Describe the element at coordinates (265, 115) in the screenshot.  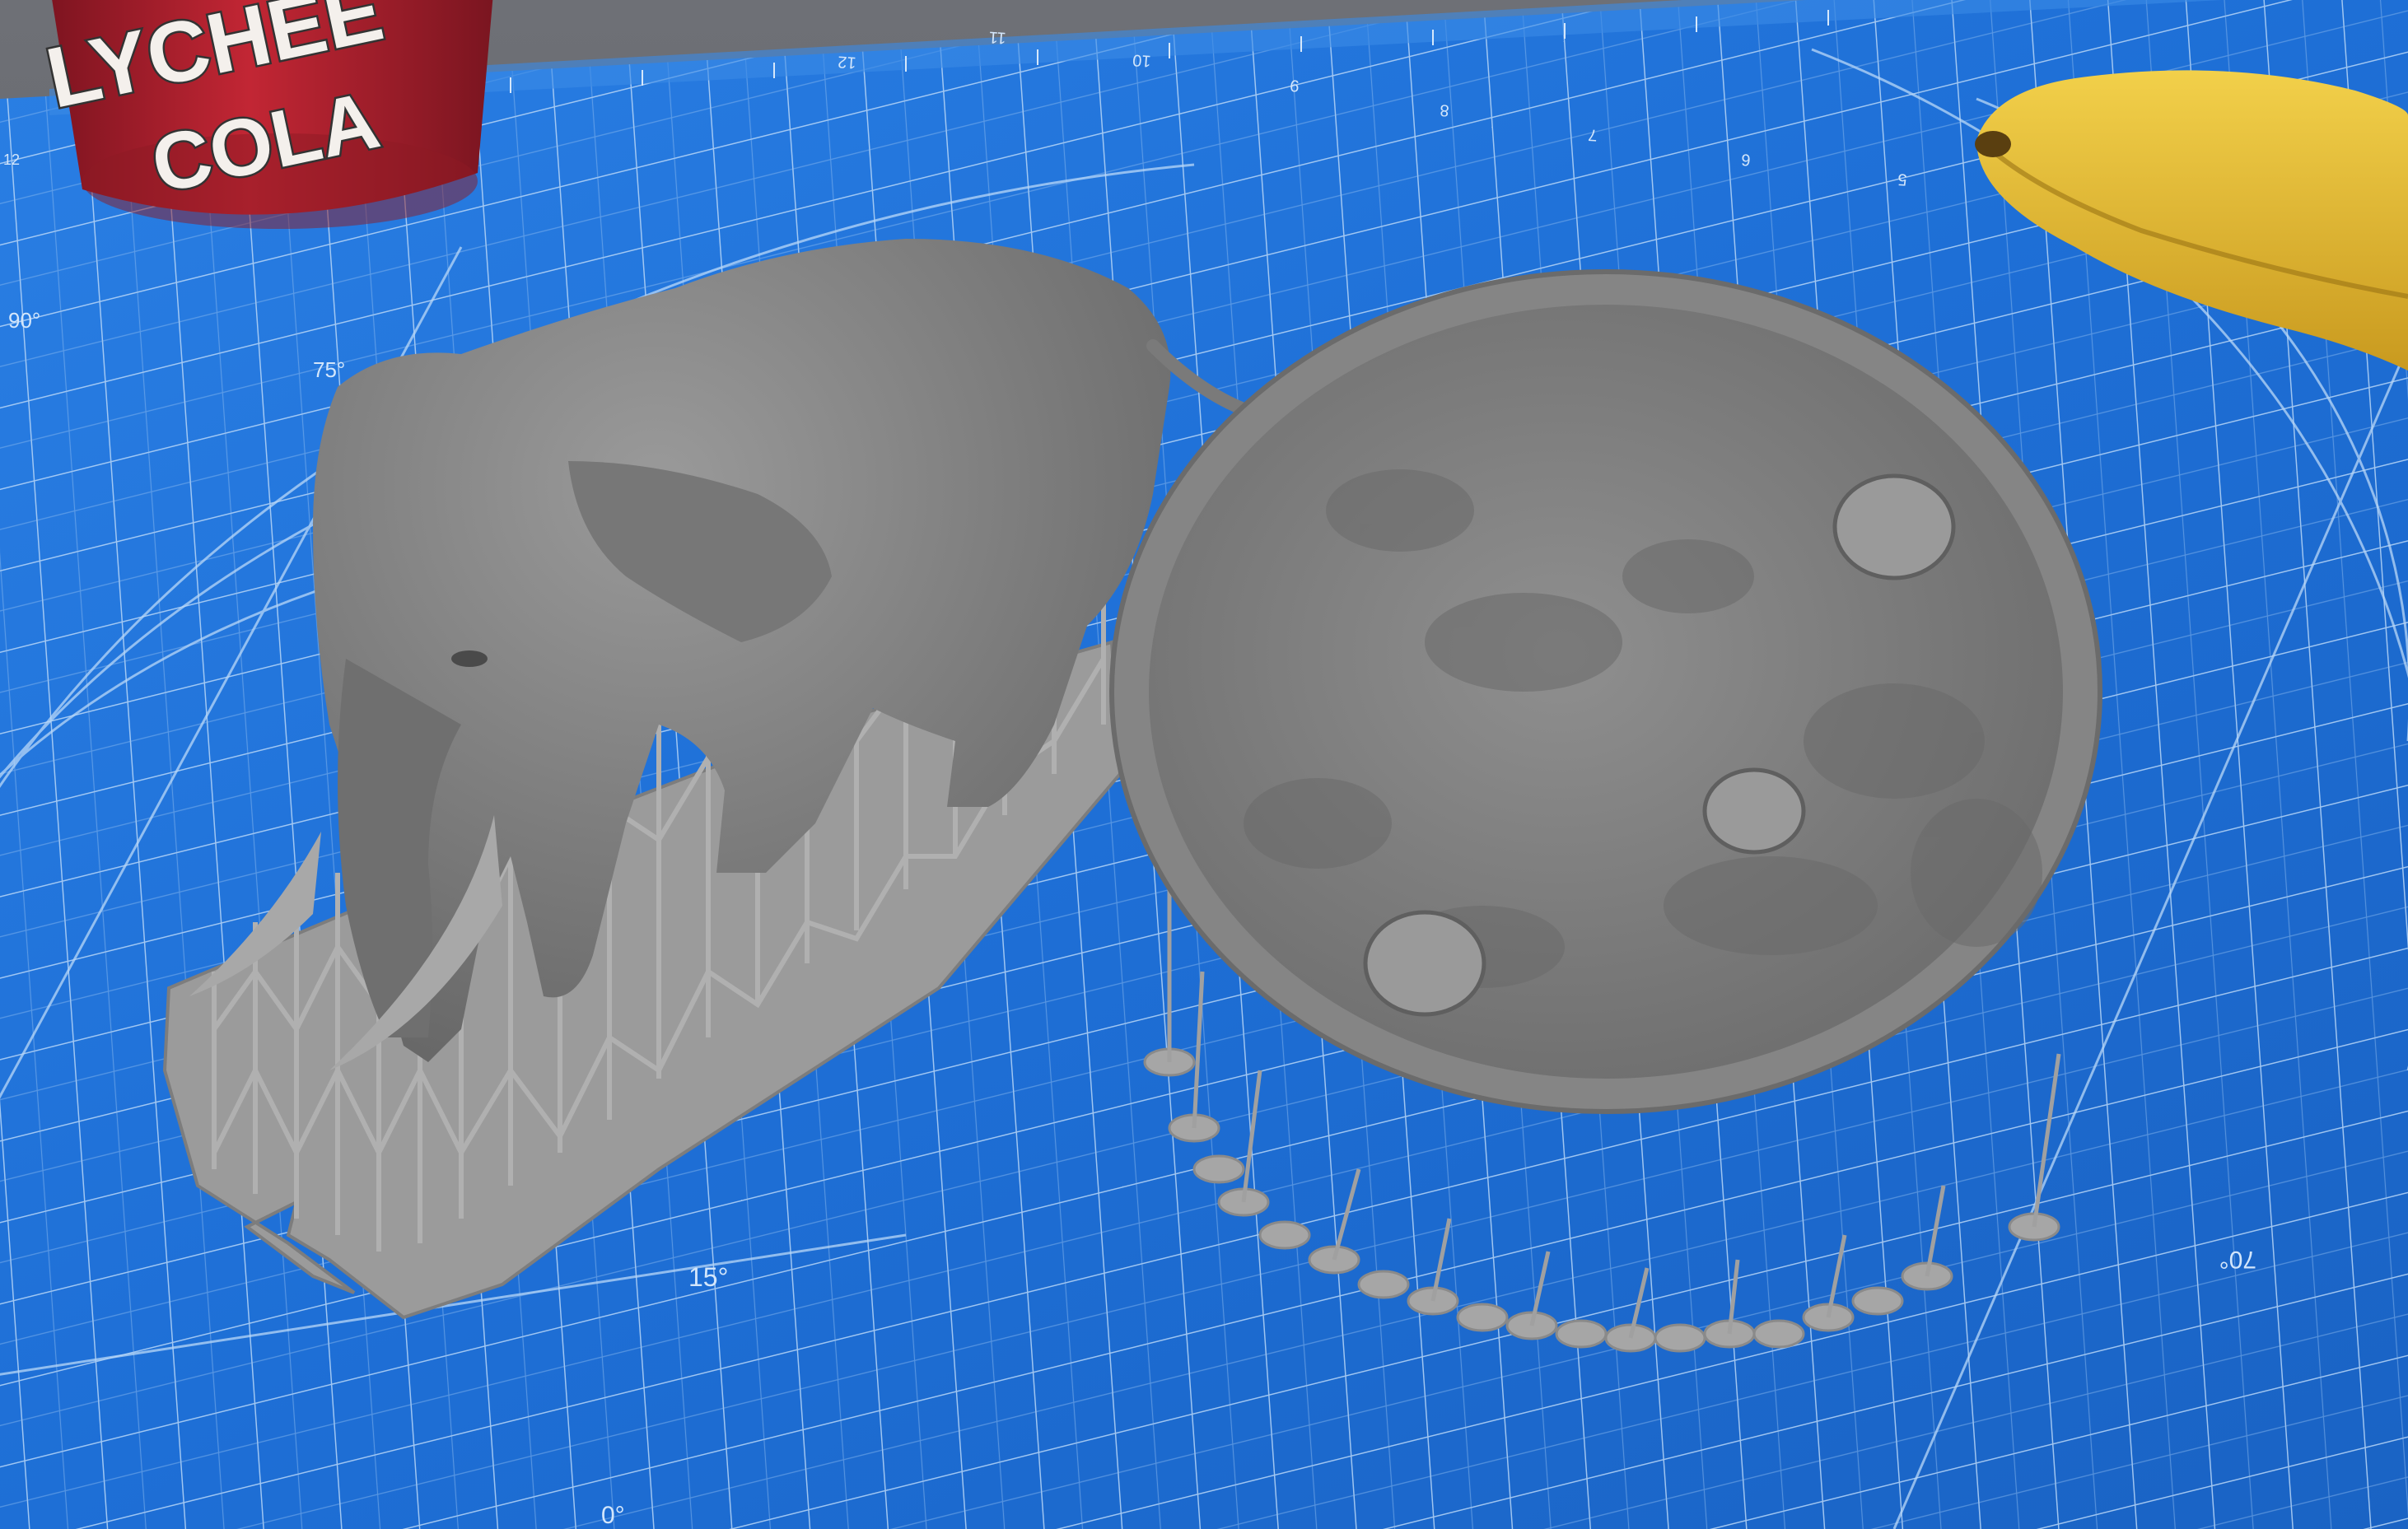
I see `soda-can: LYCHEE COLA` at that location.